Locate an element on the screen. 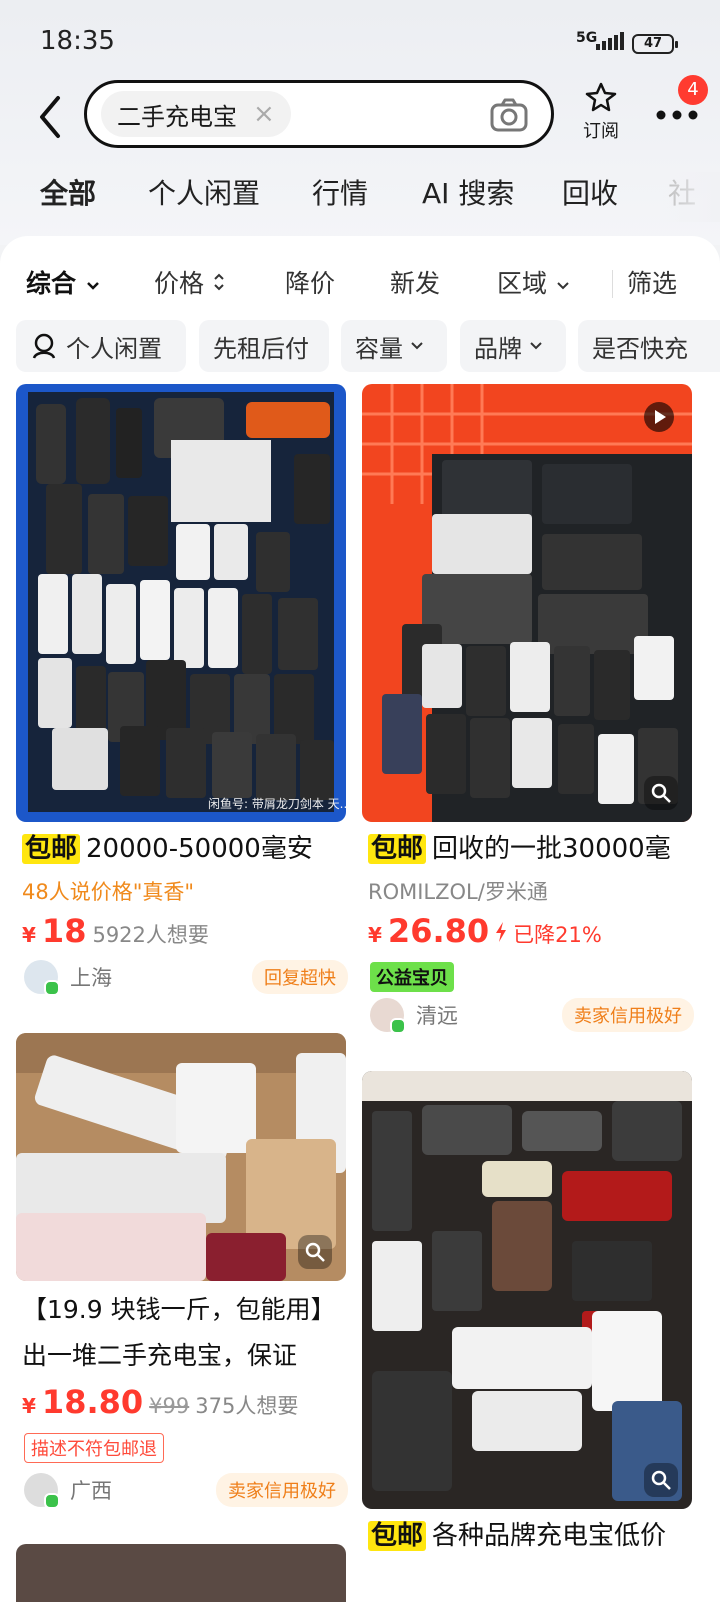 This screenshot has height=1602, width=720. seller-row: 清远 卖家信用极好 is located at coordinates (534, 1016).